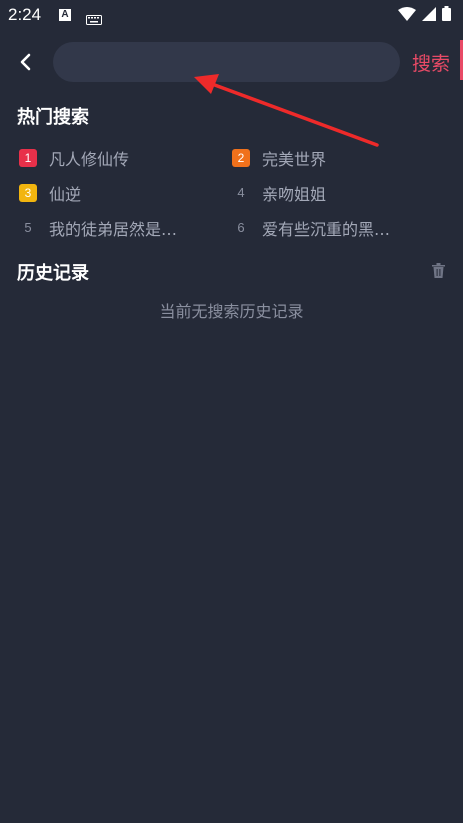 The height and width of the screenshot is (823, 463). I want to click on trash-icon, so click(438, 270).